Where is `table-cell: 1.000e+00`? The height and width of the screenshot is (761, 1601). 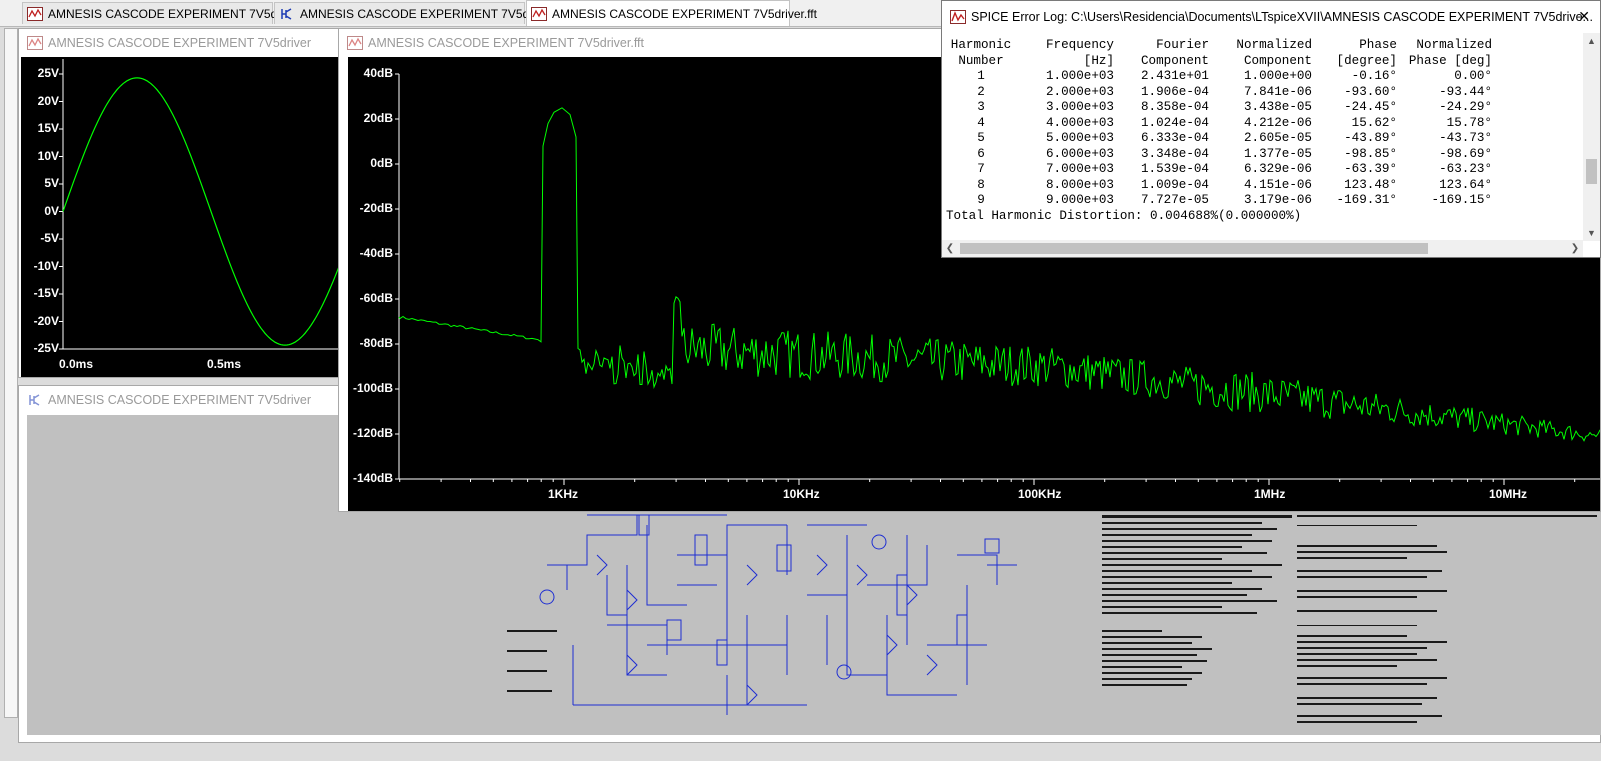 table-cell: 1.000e+00 is located at coordinates (1277, 76).